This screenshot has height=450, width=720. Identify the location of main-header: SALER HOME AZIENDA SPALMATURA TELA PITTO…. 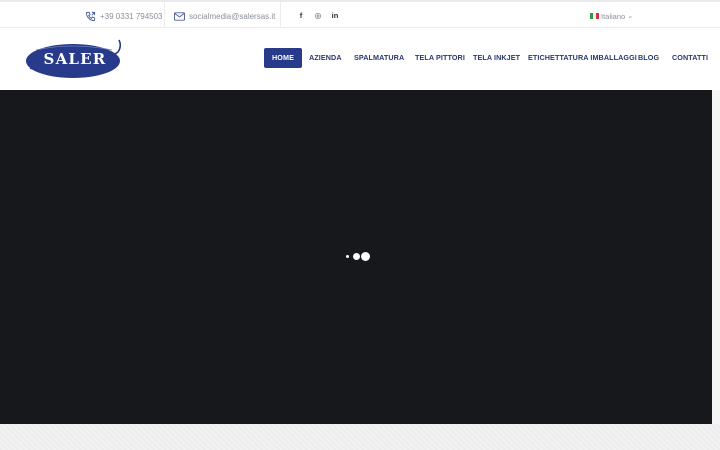
(360, 59).